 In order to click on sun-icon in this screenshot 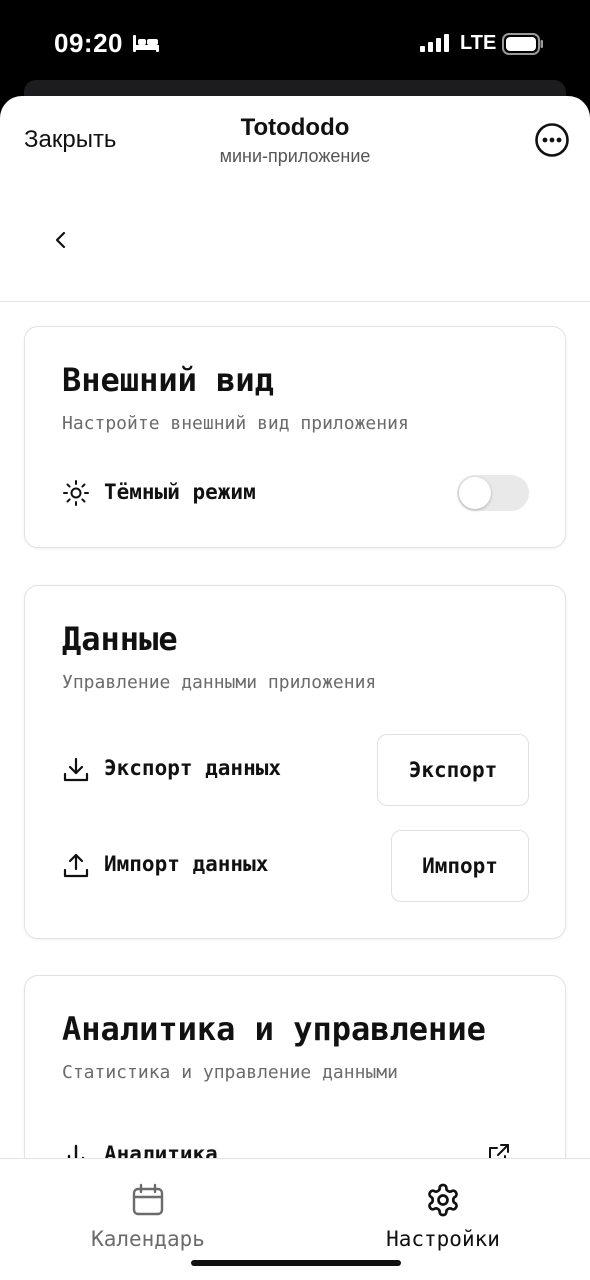, I will do `click(76, 493)`.